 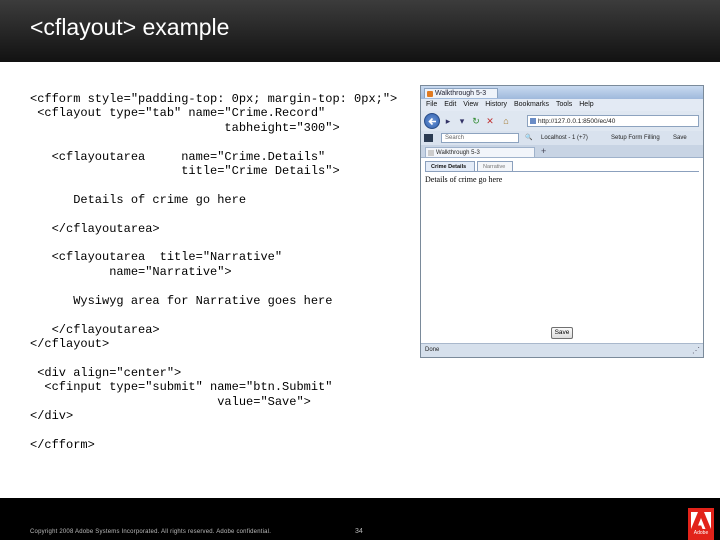 What do you see at coordinates (562, 151) in the screenshot?
I see `browser-tab-strip: Walkthrough 5-3 +` at bounding box center [562, 151].